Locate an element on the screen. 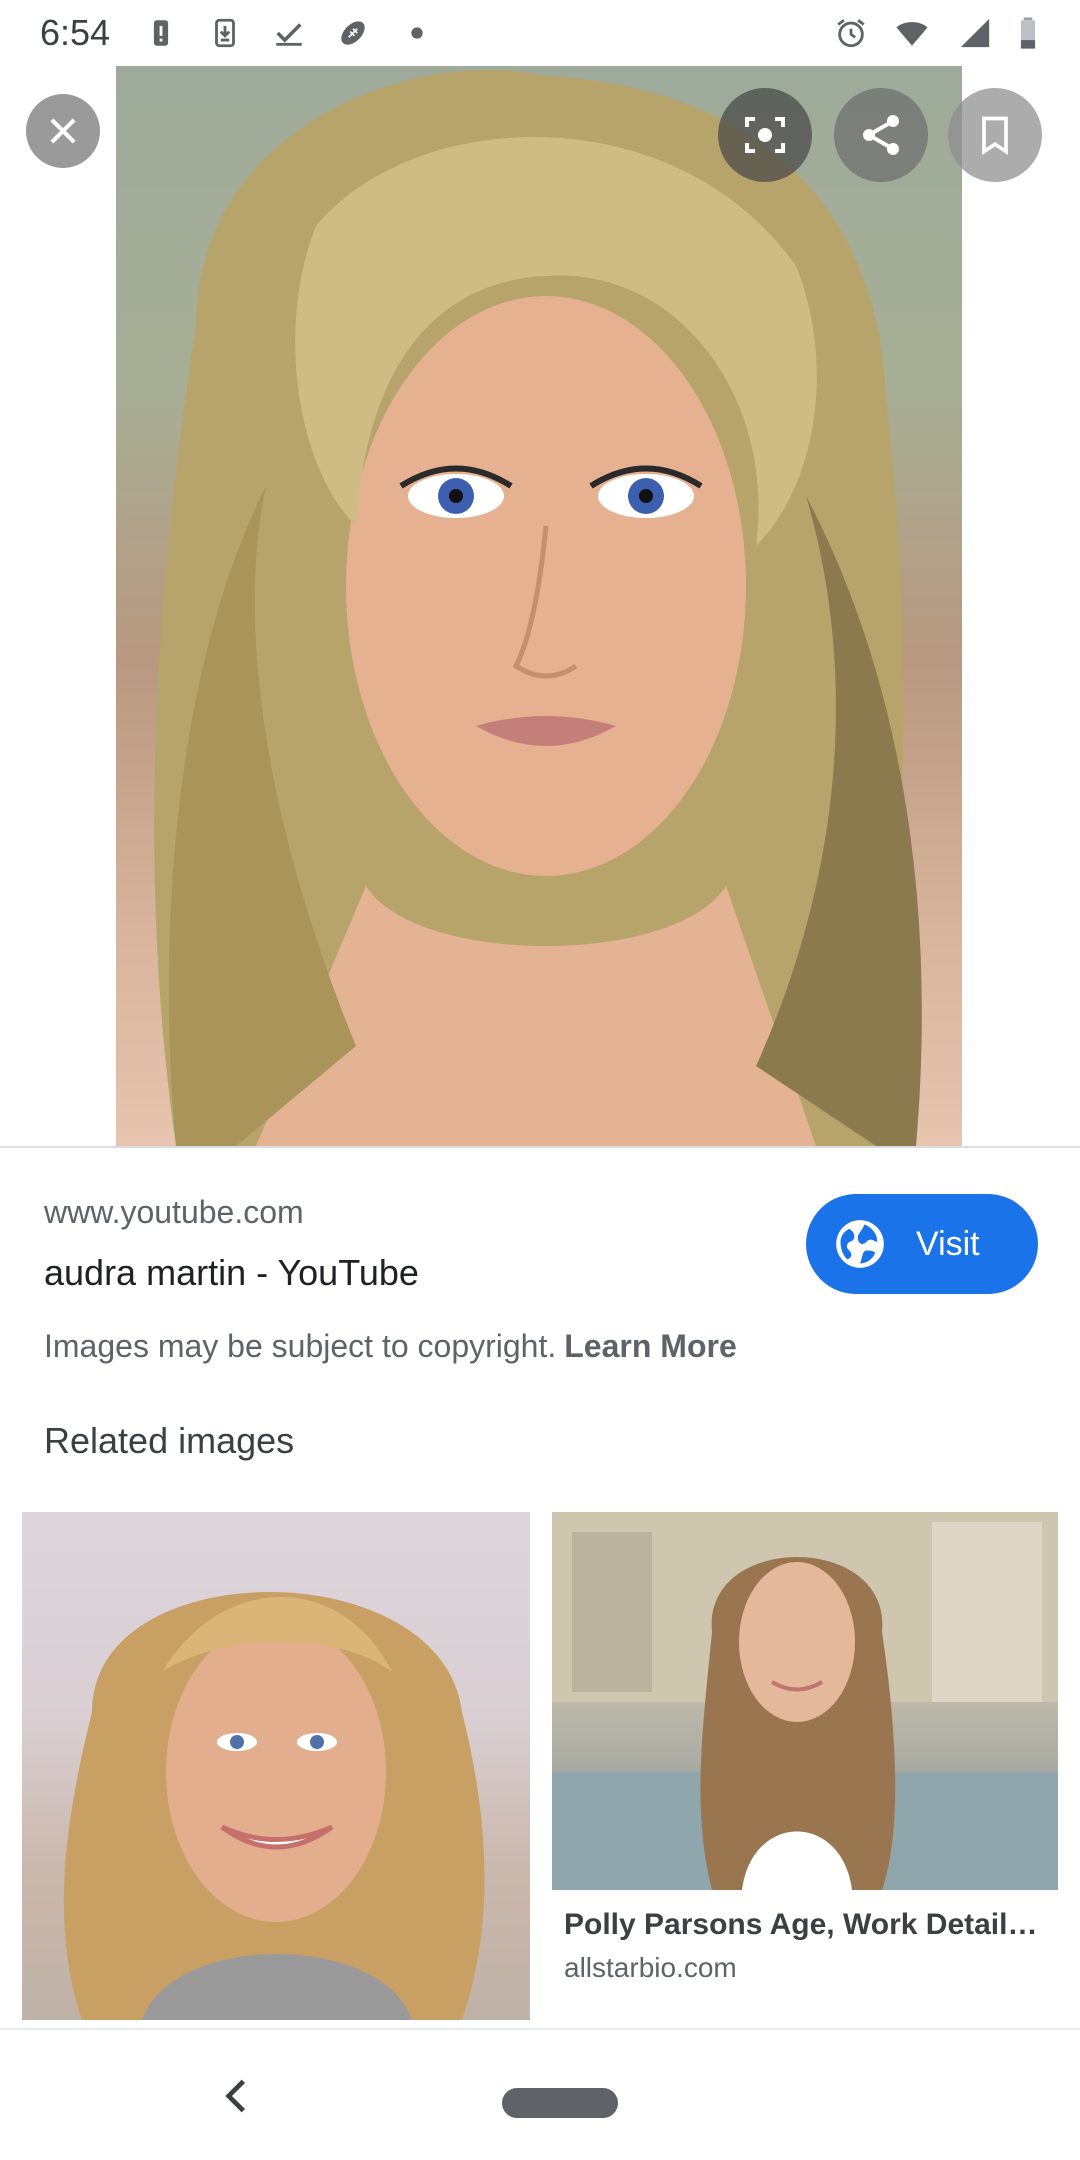  lens-button is located at coordinates (765, 135).